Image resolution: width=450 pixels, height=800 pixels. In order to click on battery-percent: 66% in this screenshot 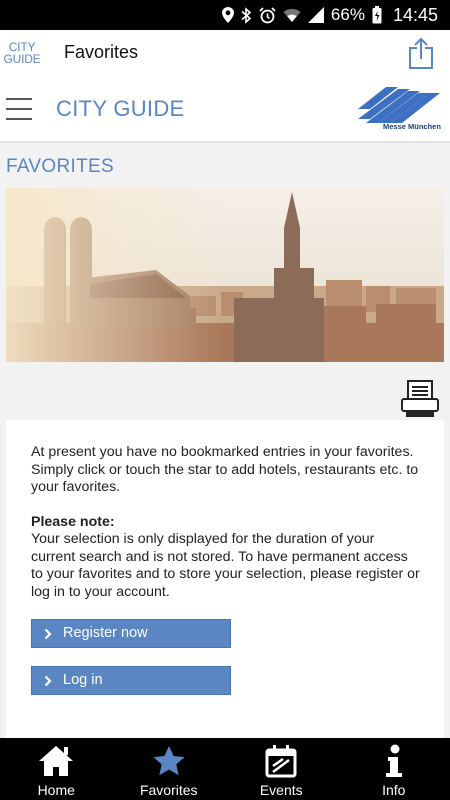, I will do `click(347, 14)`.